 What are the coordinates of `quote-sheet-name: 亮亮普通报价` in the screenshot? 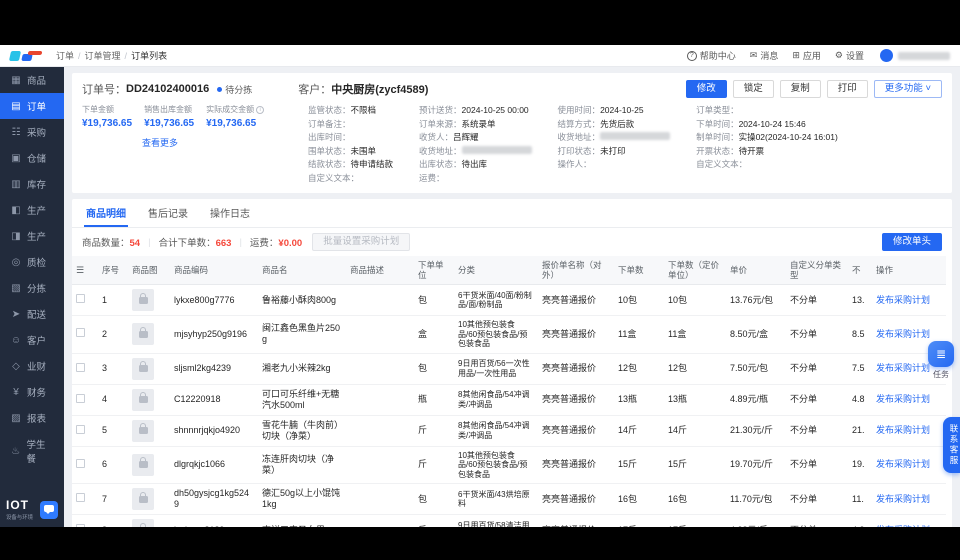 It's located at (576, 465).